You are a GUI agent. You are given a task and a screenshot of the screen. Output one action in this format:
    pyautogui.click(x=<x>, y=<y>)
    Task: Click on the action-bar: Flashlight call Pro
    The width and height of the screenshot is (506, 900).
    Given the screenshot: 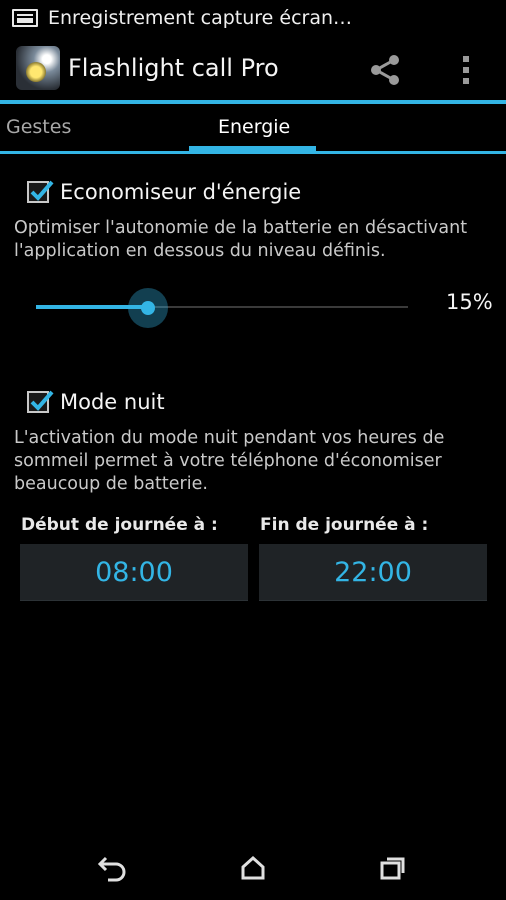 What is the action you would take?
    pyautogui.click(x=253, y=69)
    